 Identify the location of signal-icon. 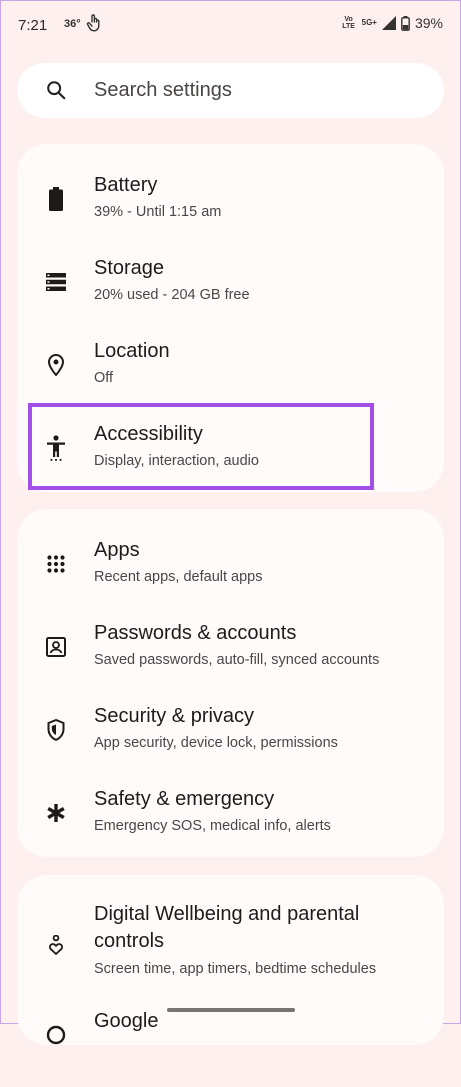
(388, 23).